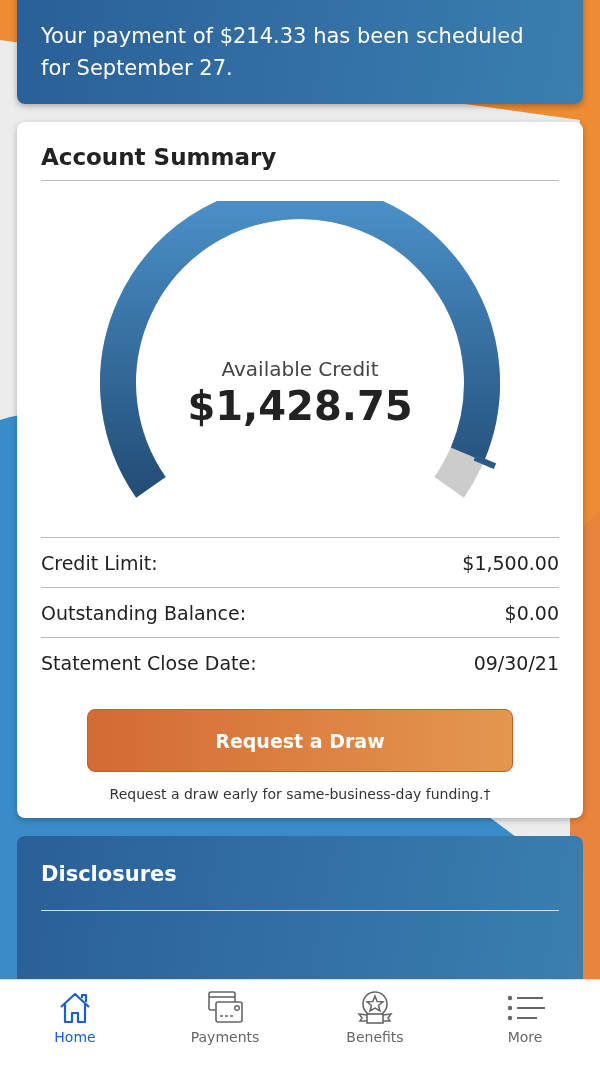  I want to click on row-value: $0.00, so click(531, 613).